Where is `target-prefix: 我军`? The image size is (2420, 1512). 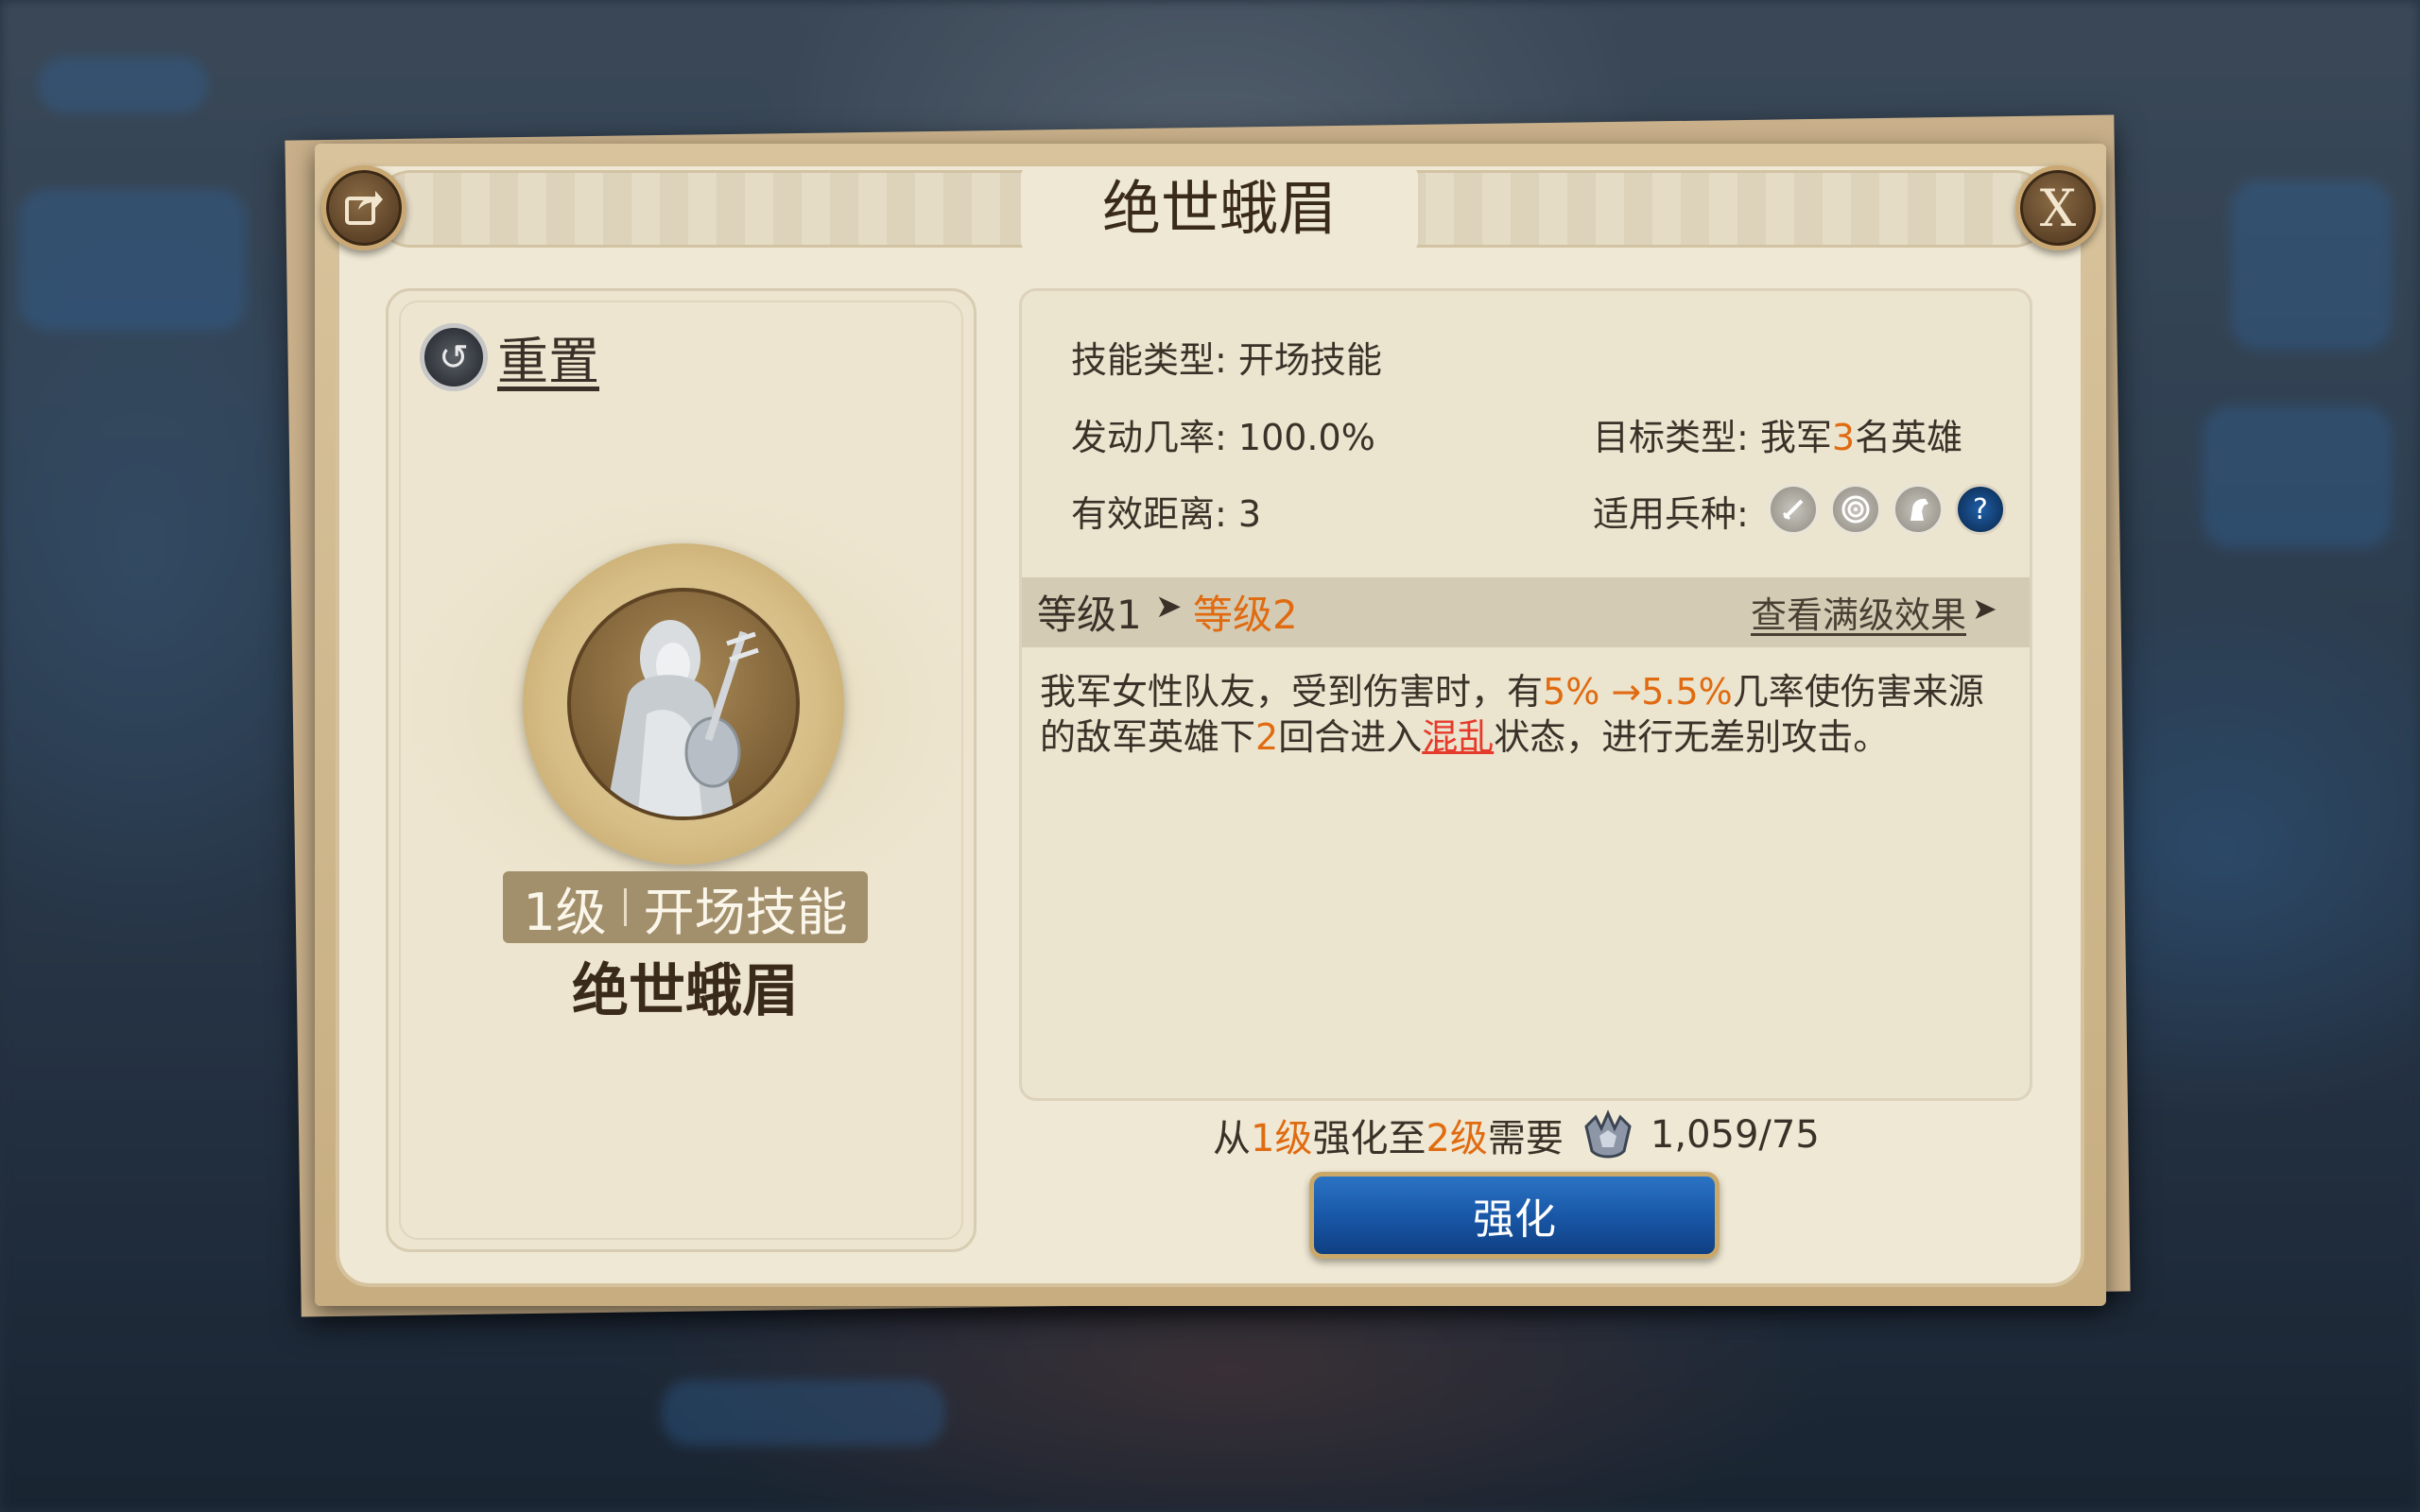
target-prefix: 我军 is located at coordinates (1795, 437).